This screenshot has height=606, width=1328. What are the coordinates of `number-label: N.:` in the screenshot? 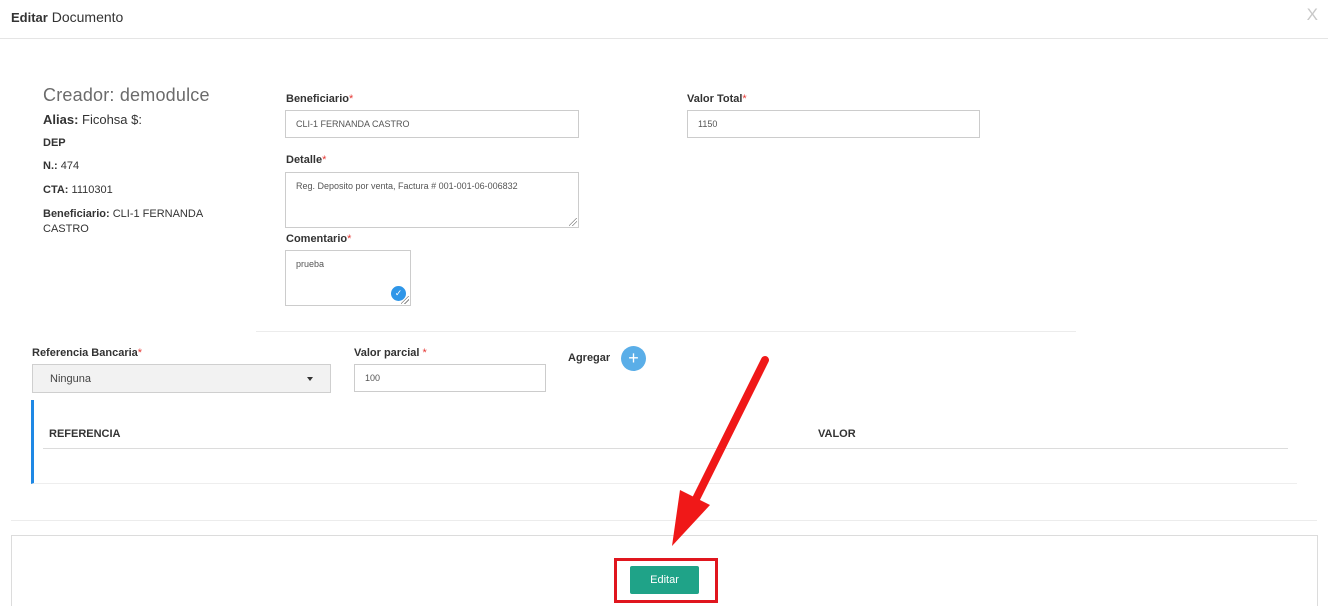 It's located at (50, 166).